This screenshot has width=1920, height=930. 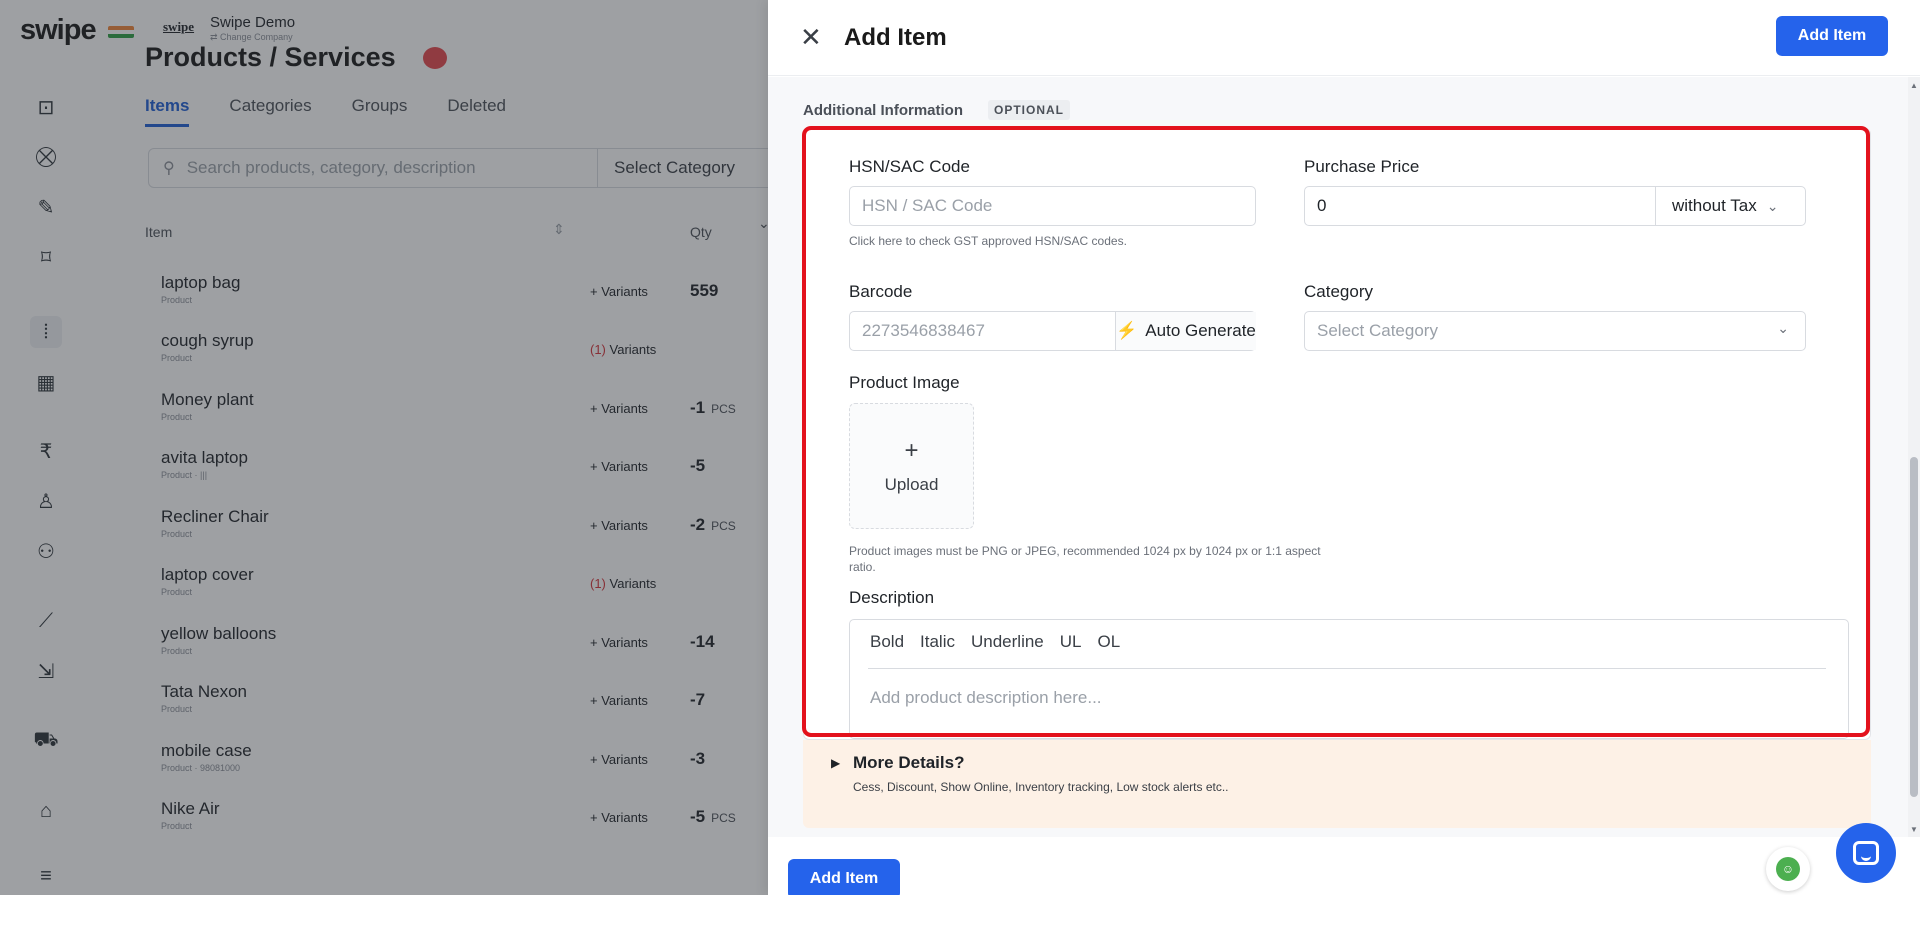 What do you see at coordinates (1714, 205) in the screenshot?
I see `tax-type-label: without Tax` at bounding box center [1714, 205].